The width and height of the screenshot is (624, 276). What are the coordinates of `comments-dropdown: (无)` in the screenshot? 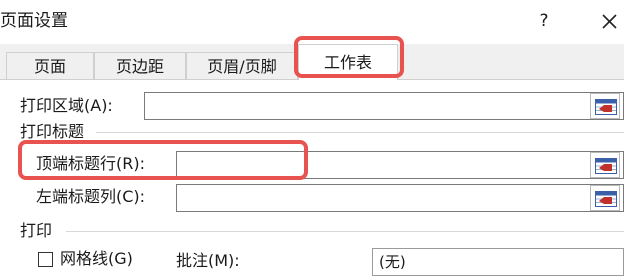 It's located at (498, 262).